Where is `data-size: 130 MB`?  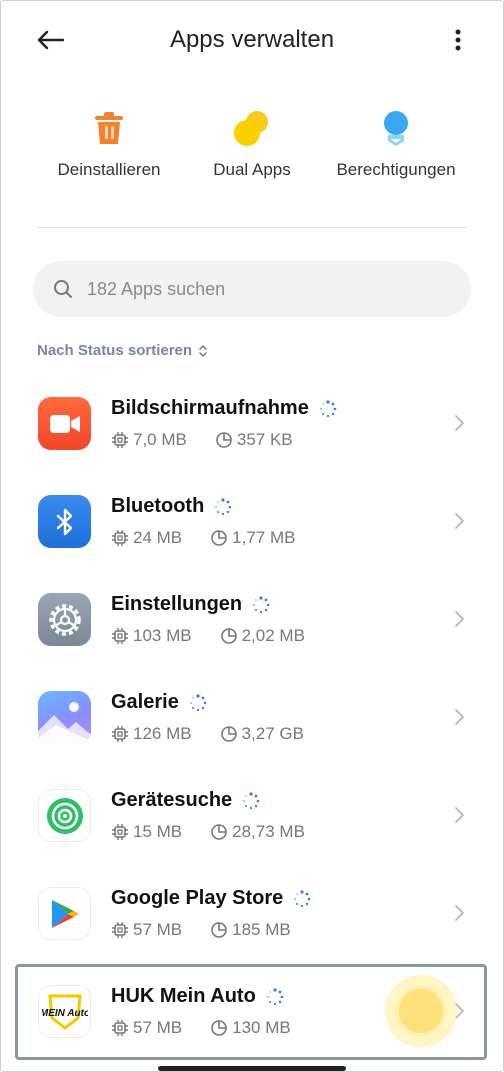 data-size: 130 MB is located at coordinates (261, 1027).